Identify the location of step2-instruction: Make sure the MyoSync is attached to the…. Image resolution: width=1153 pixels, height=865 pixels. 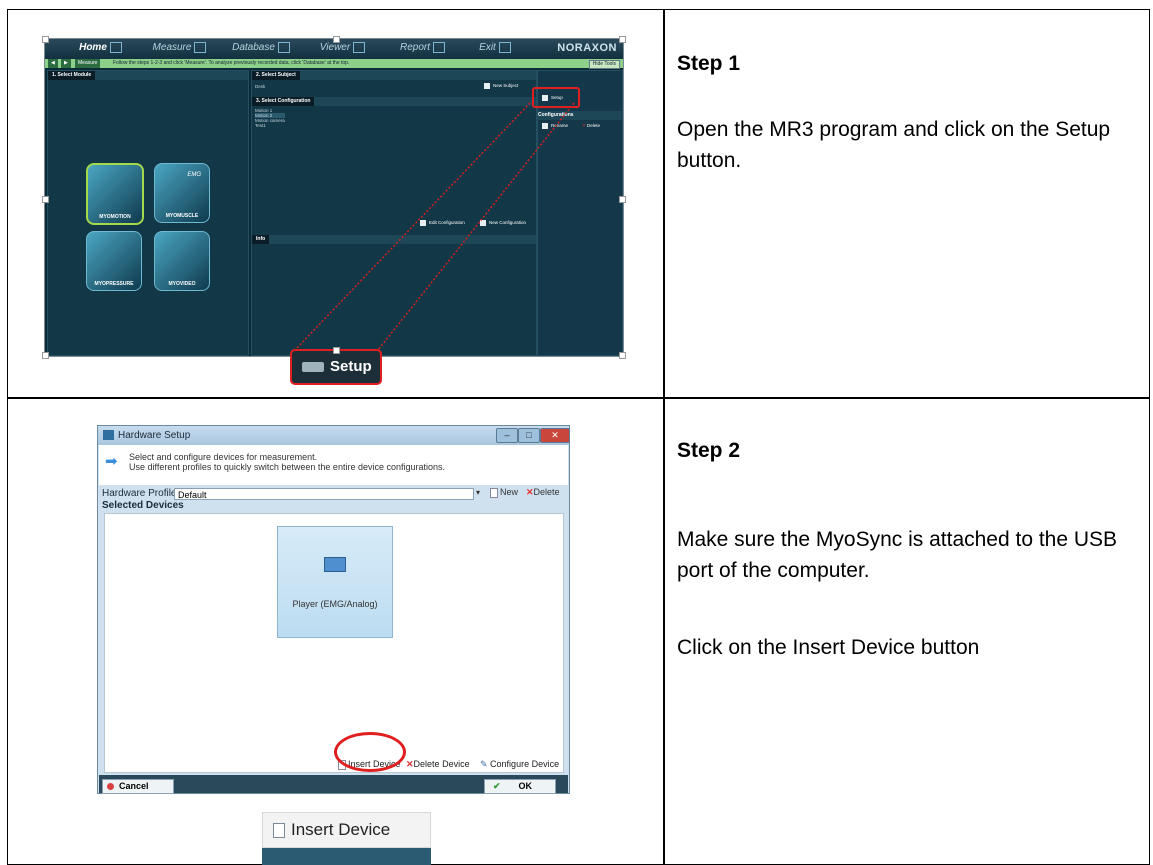
(897, 555).